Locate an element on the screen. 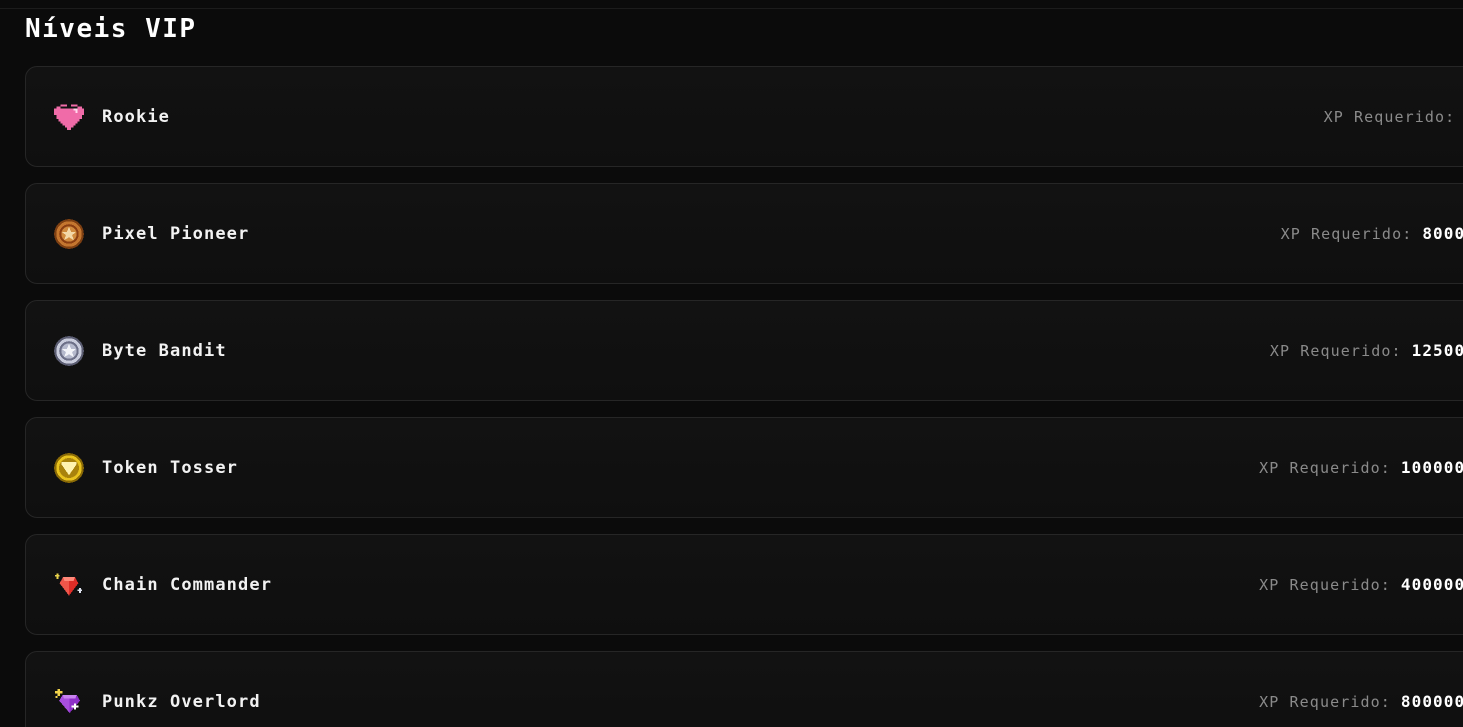 The width and height of the screenshot is (1463, 727). xp-value: 8000000 is located at coordinates (1431, 701).